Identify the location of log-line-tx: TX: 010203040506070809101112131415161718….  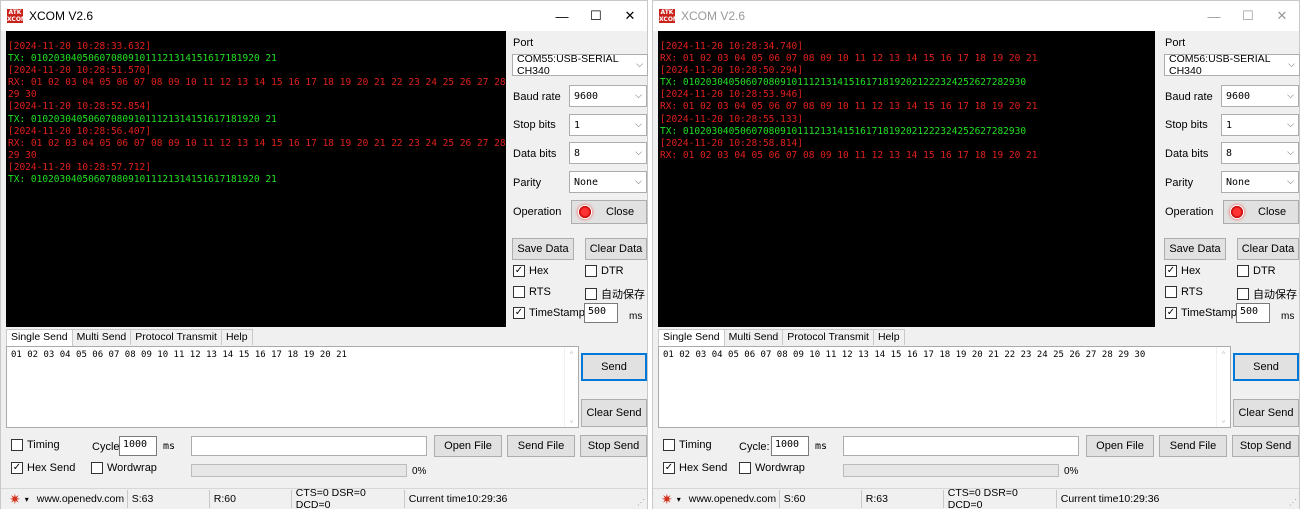
(142, 119).